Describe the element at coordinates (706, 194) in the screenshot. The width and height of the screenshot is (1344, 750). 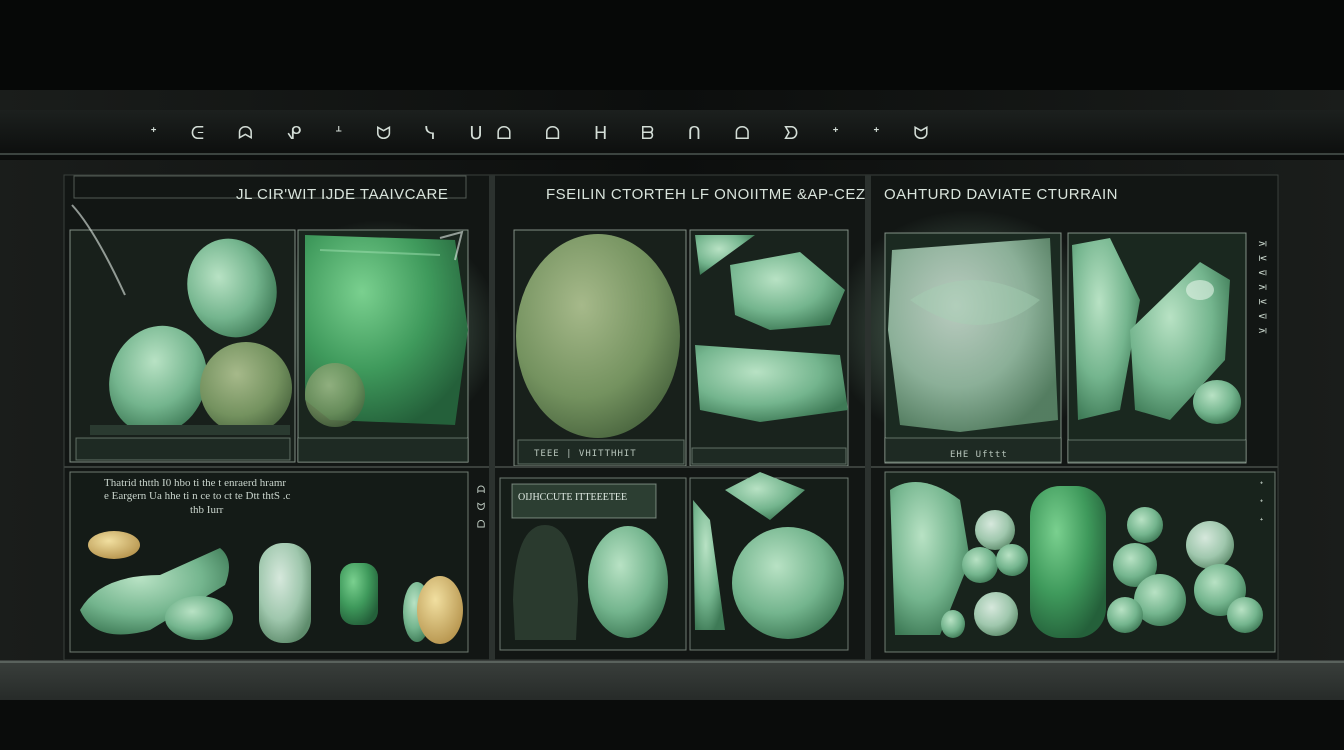
I see `panel-label-middle: FSEILIN CTORTEH LF ONOIITME &AP-CEZ` at that location.